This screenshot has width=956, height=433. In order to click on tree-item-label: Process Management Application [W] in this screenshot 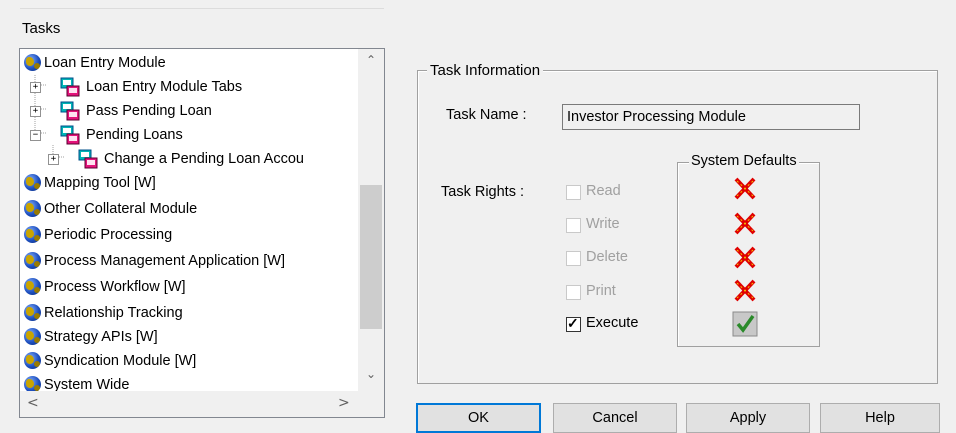, I will do `click(164, 261)`.